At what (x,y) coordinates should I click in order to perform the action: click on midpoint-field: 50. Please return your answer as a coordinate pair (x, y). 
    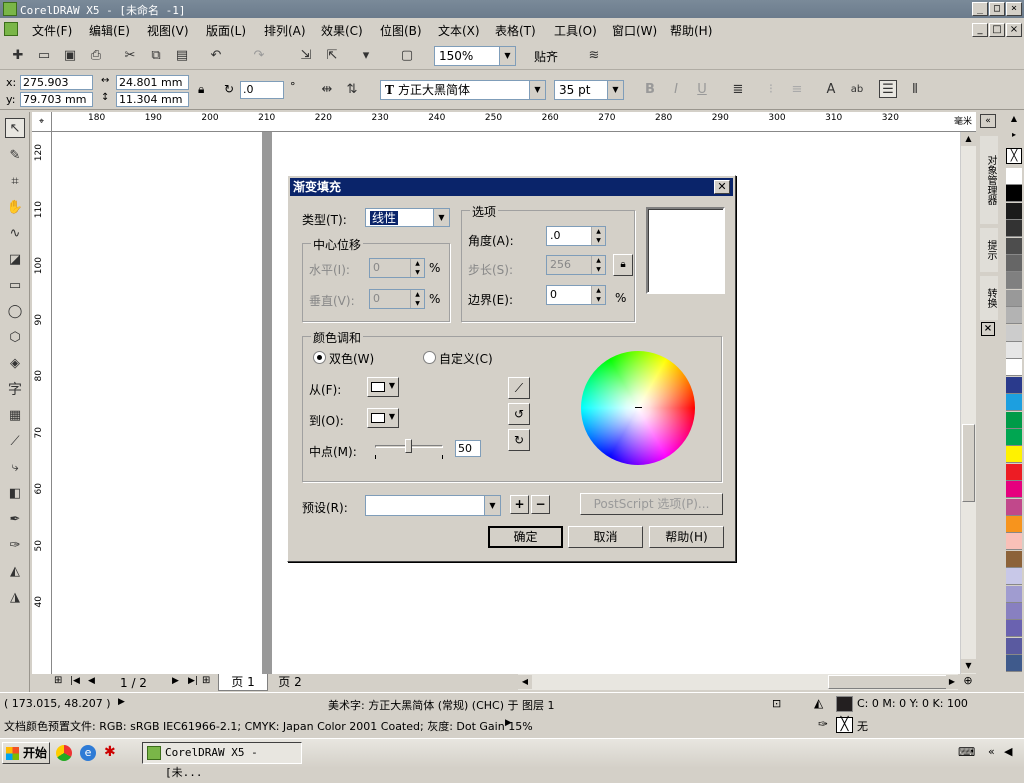
    Looking at the image, I should click on (468, 448).